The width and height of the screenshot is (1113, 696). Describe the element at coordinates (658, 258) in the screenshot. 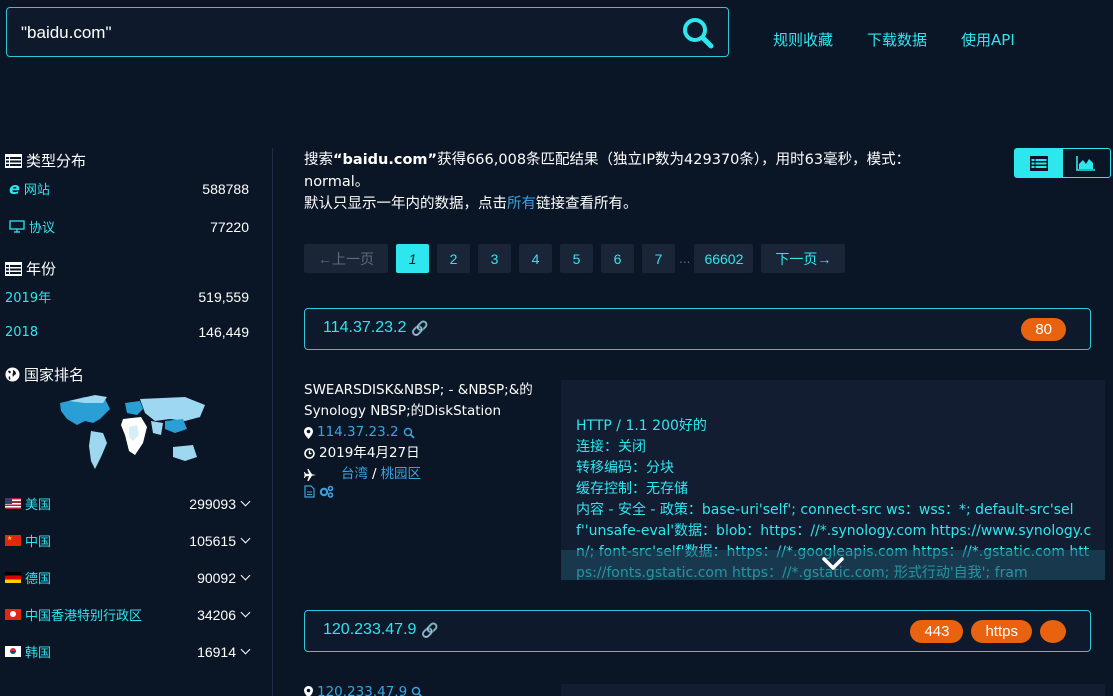

I see `page-button: 7` at that location.